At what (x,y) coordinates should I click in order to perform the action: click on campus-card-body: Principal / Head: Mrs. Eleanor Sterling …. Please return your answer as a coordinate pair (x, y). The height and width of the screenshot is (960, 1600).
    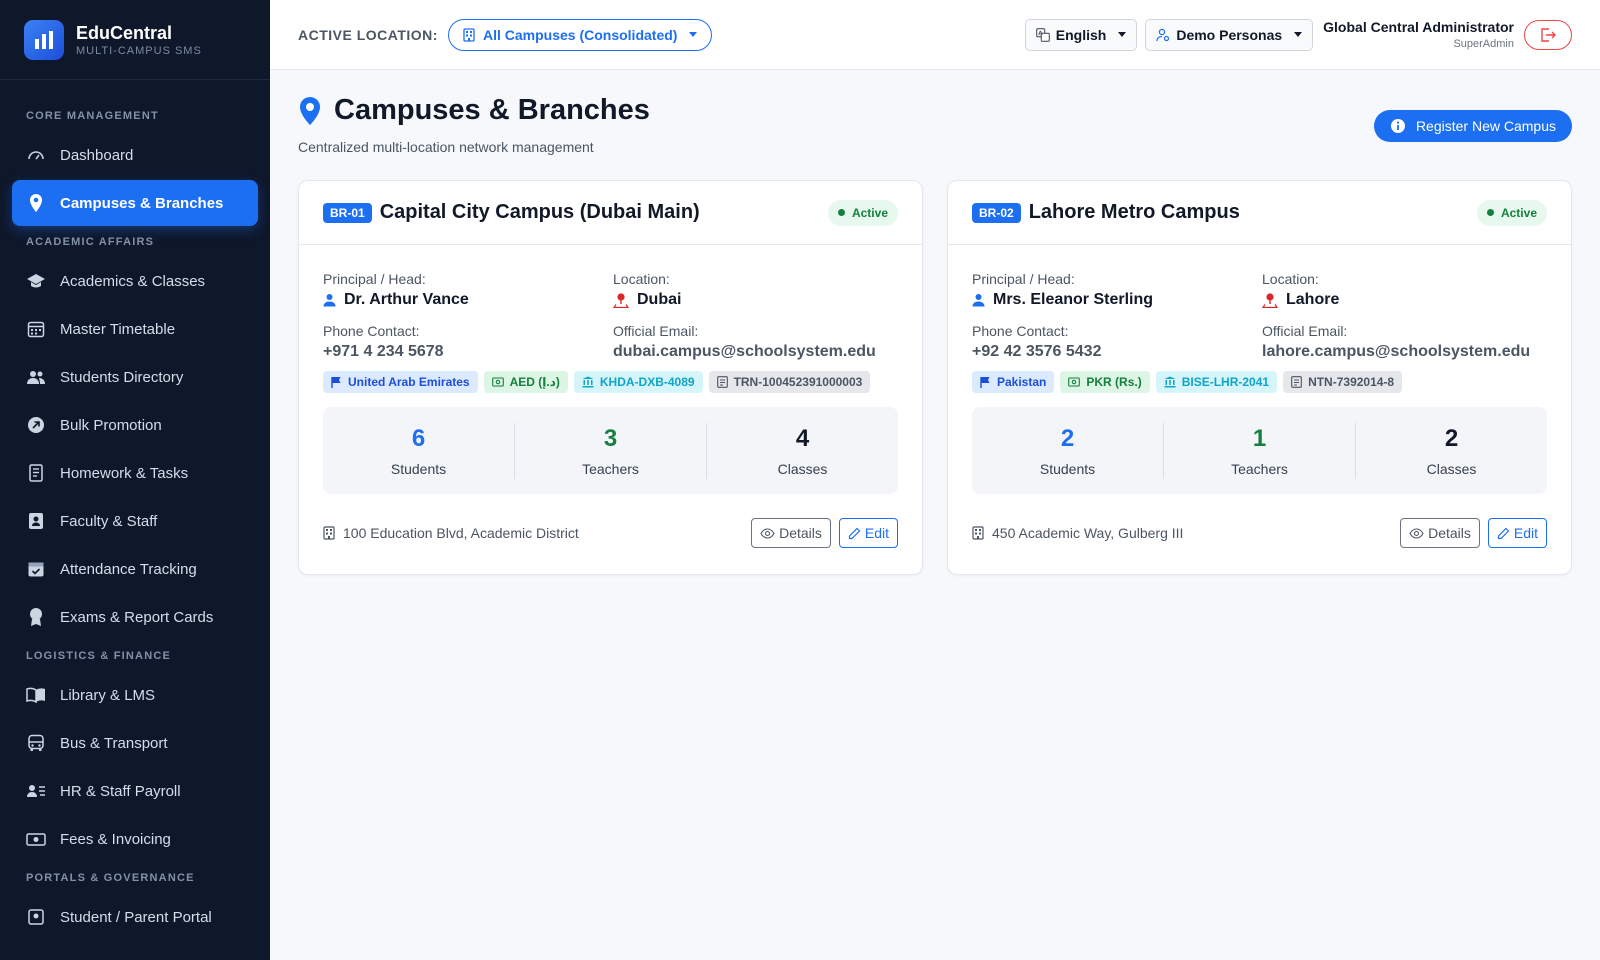
    Looking at the image, I should click on (1259, 409).